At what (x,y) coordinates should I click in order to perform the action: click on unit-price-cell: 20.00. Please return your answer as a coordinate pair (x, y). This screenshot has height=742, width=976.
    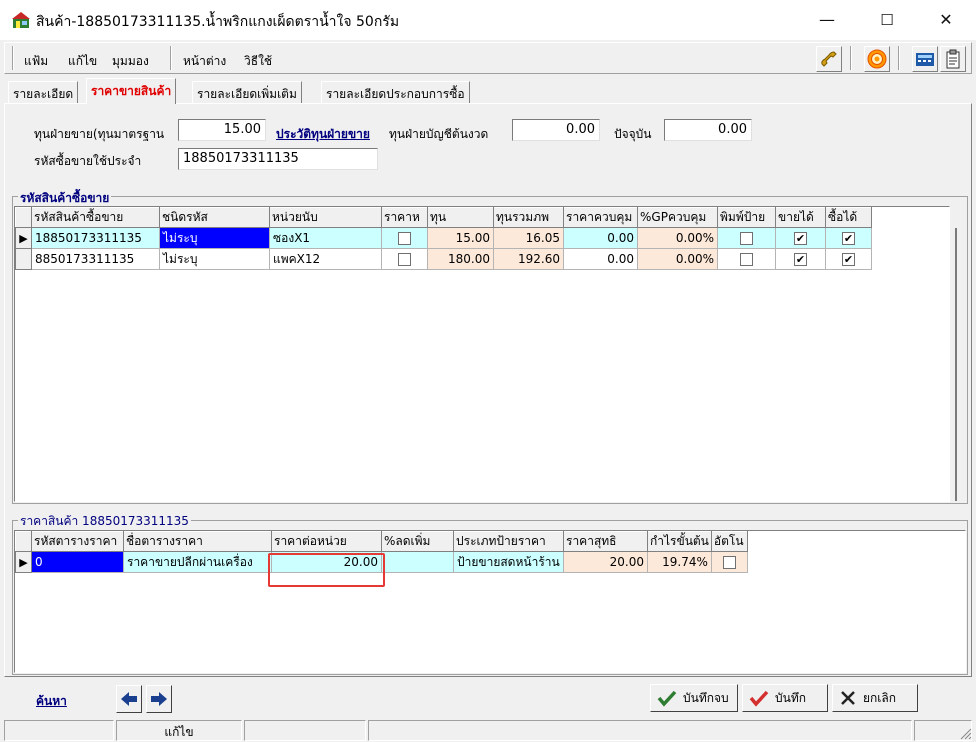
    Looking at the image, I should click on (326, 562).